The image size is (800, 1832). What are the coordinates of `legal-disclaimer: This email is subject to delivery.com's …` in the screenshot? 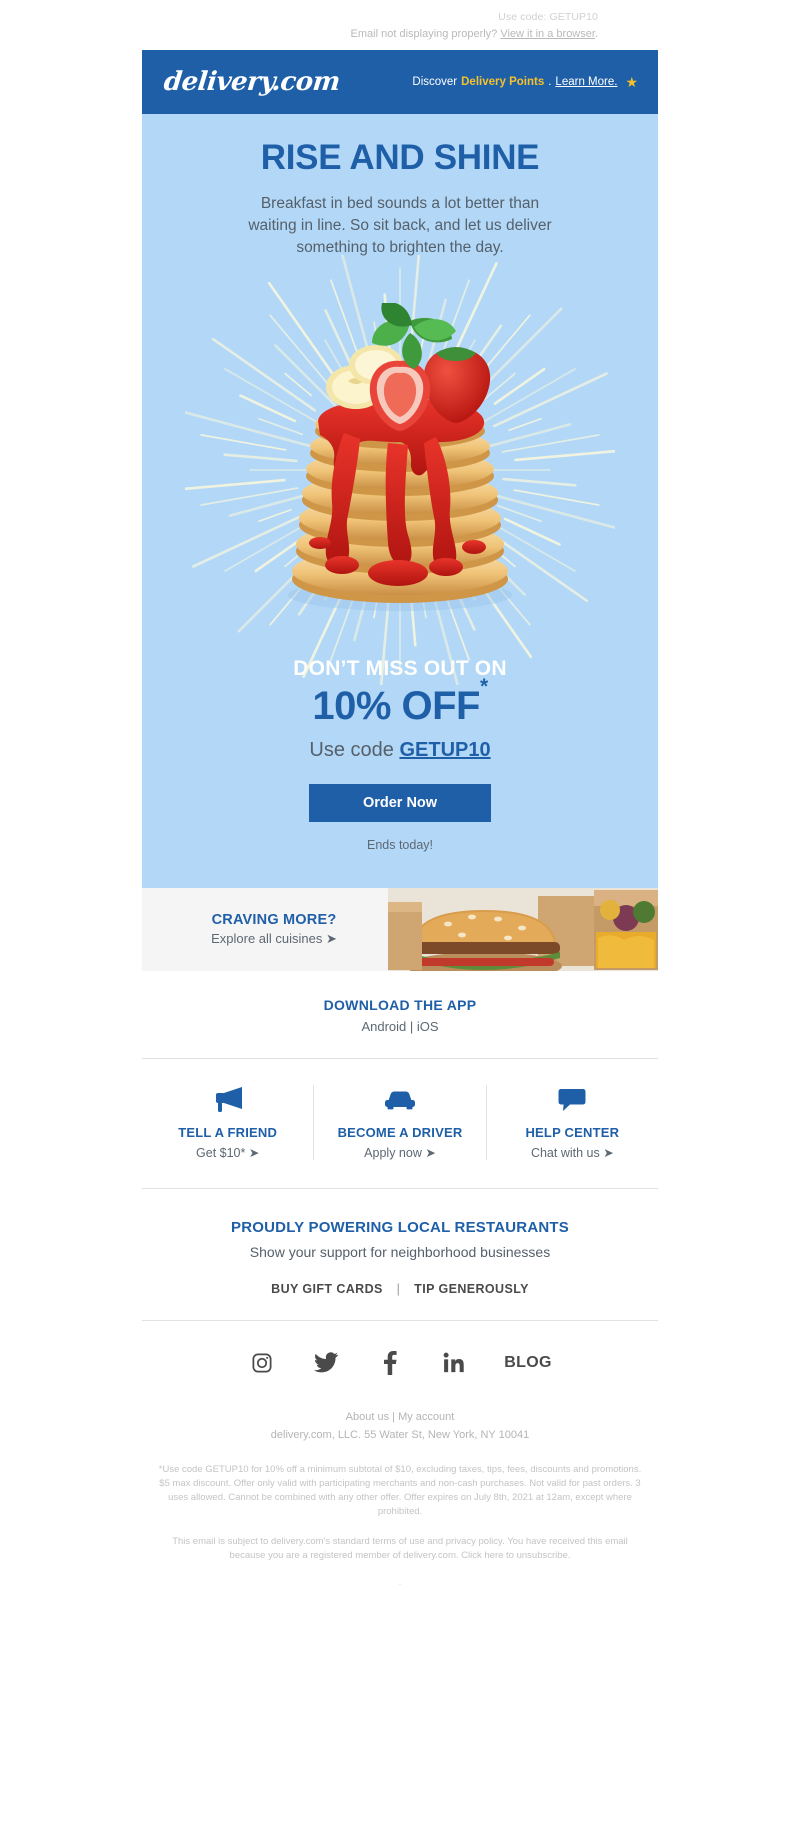 It's located at (400, 1548).